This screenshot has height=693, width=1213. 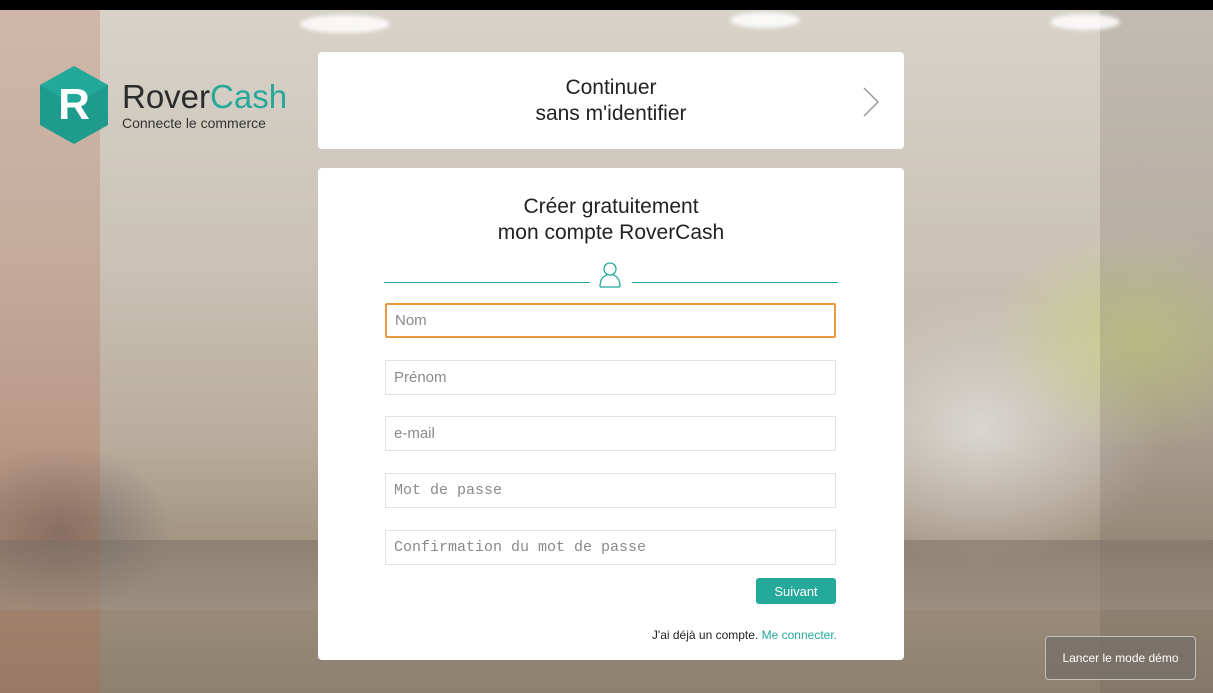 I want to click on logo-letter: R, so click(x=74, y=104).